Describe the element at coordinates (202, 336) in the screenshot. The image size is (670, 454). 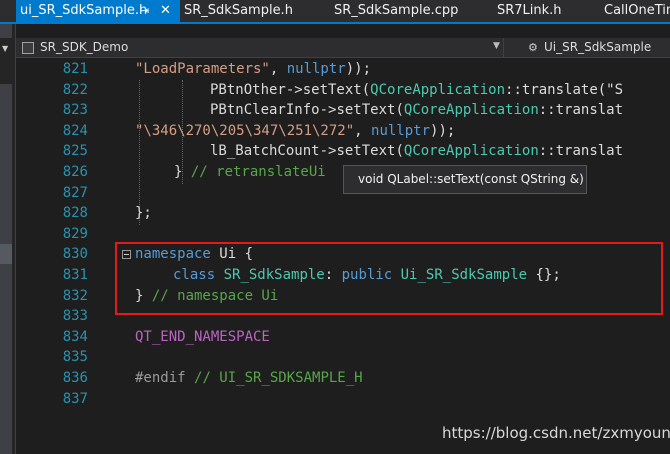
I see `code-line-834: QT_END_NAMESPACE` at that location.